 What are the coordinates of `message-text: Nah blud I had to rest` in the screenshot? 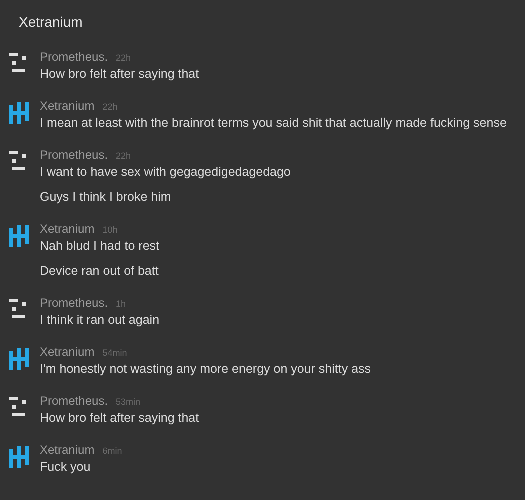 It's located at (100, 246).